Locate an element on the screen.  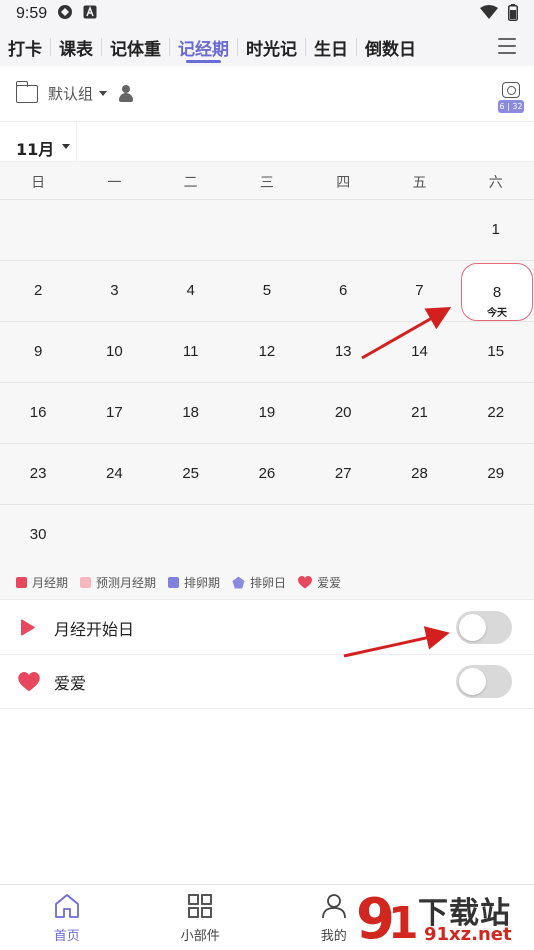
status-bar: 9:59 is located at coordinates (267, 14).